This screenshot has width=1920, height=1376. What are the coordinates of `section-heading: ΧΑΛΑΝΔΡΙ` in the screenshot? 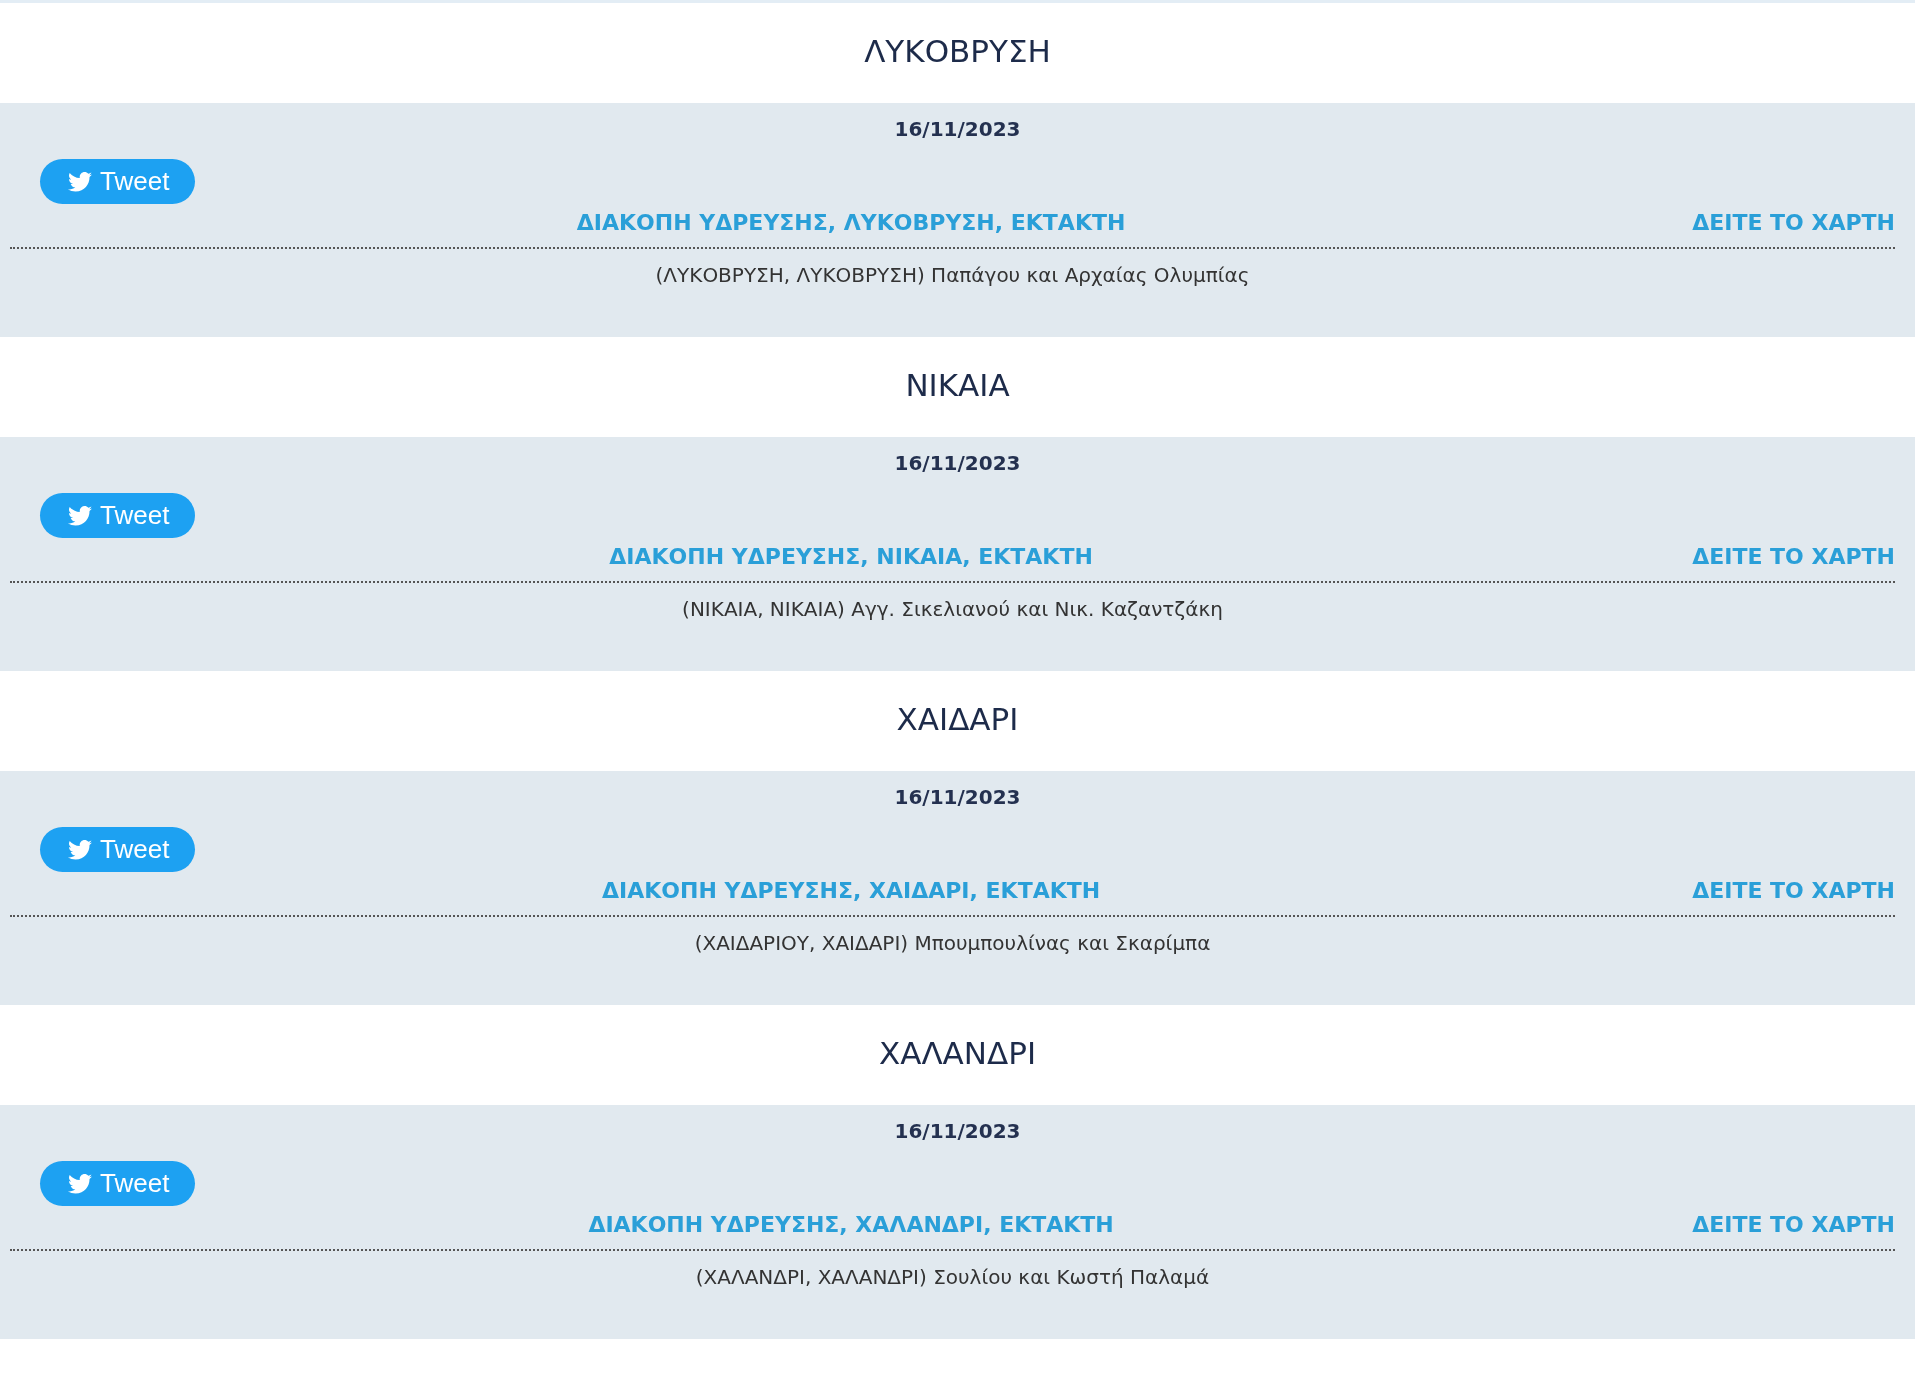 It's located at (957, 1053).